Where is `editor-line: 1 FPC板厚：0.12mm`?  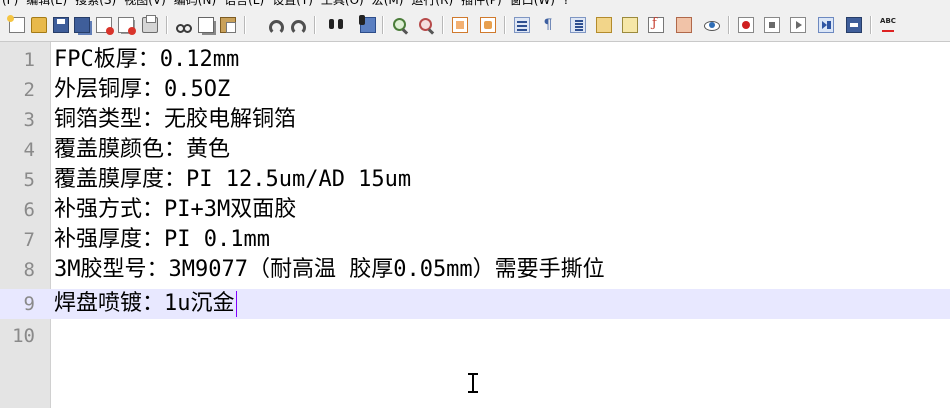
editor-line: 1 FPC板厚：0.12mm is located at coordinates (475, 60).